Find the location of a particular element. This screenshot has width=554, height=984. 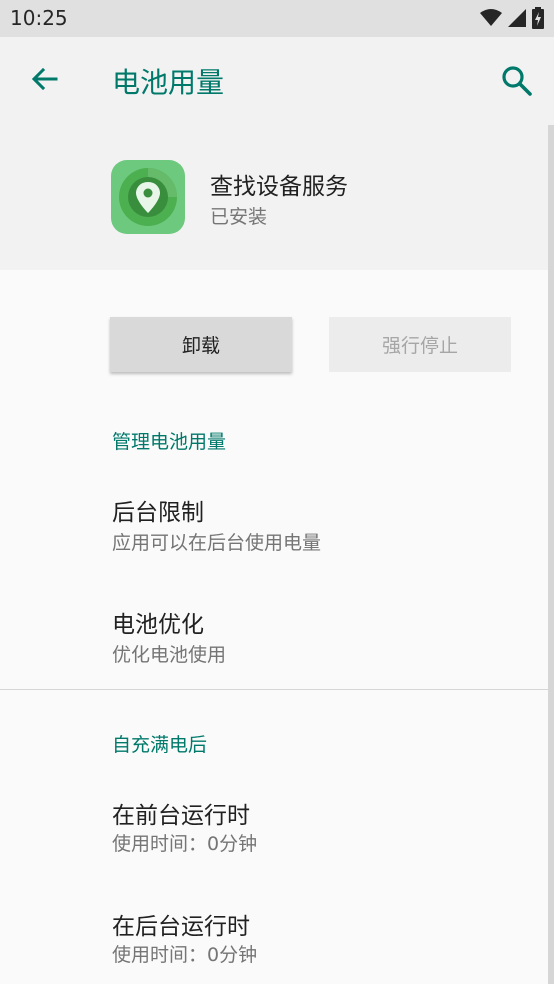

section-title-since-full-charge: 自充满电后 is located at coordinates (160, 745).